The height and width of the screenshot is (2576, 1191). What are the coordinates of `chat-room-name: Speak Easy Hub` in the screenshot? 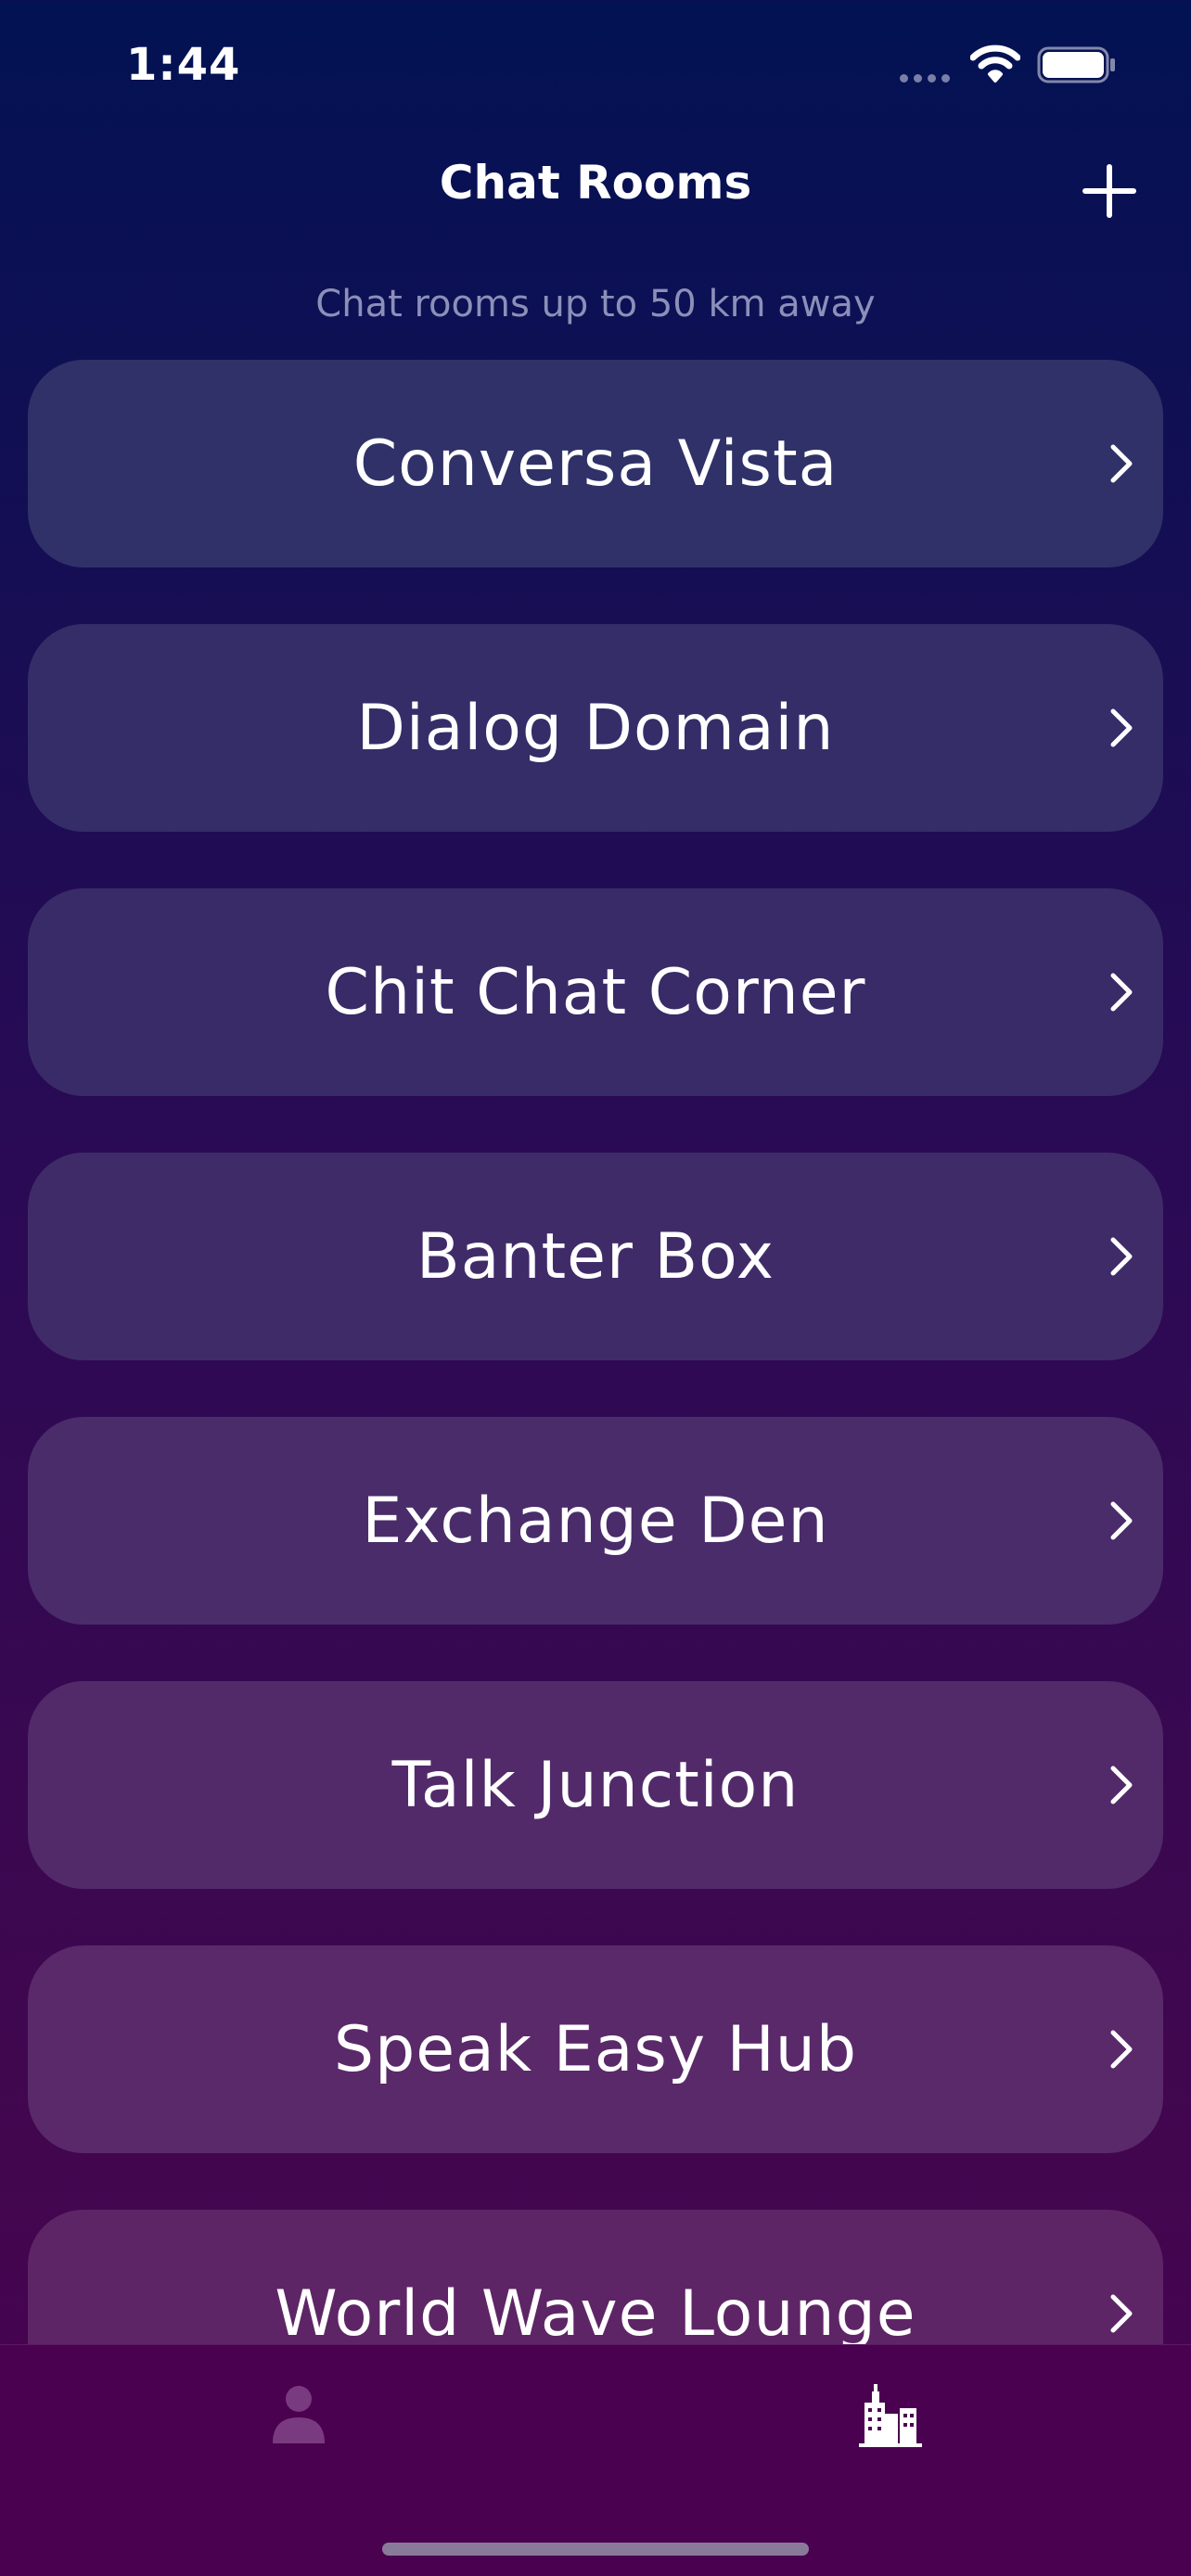 It's located at (595, 2049).